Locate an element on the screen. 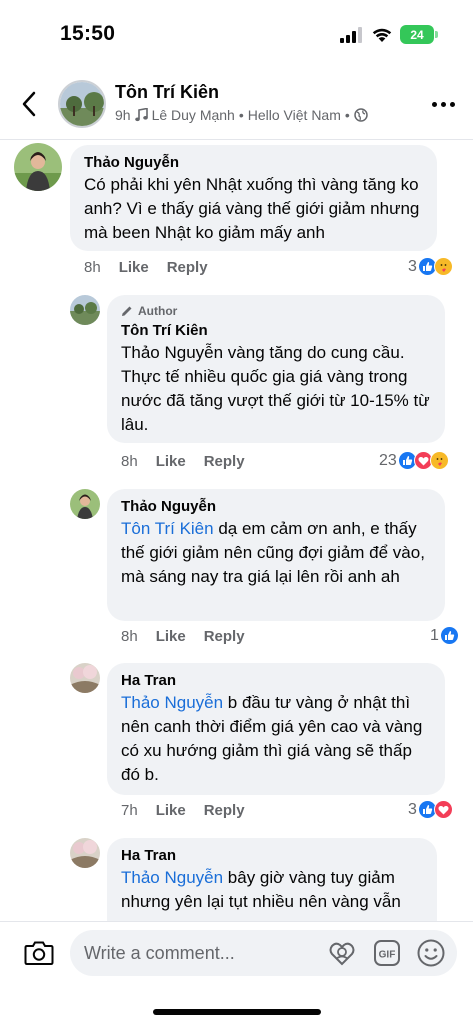 The height and width of the screenshot is (1024, 473). music-note-icon is located at coordinates (141, 115).